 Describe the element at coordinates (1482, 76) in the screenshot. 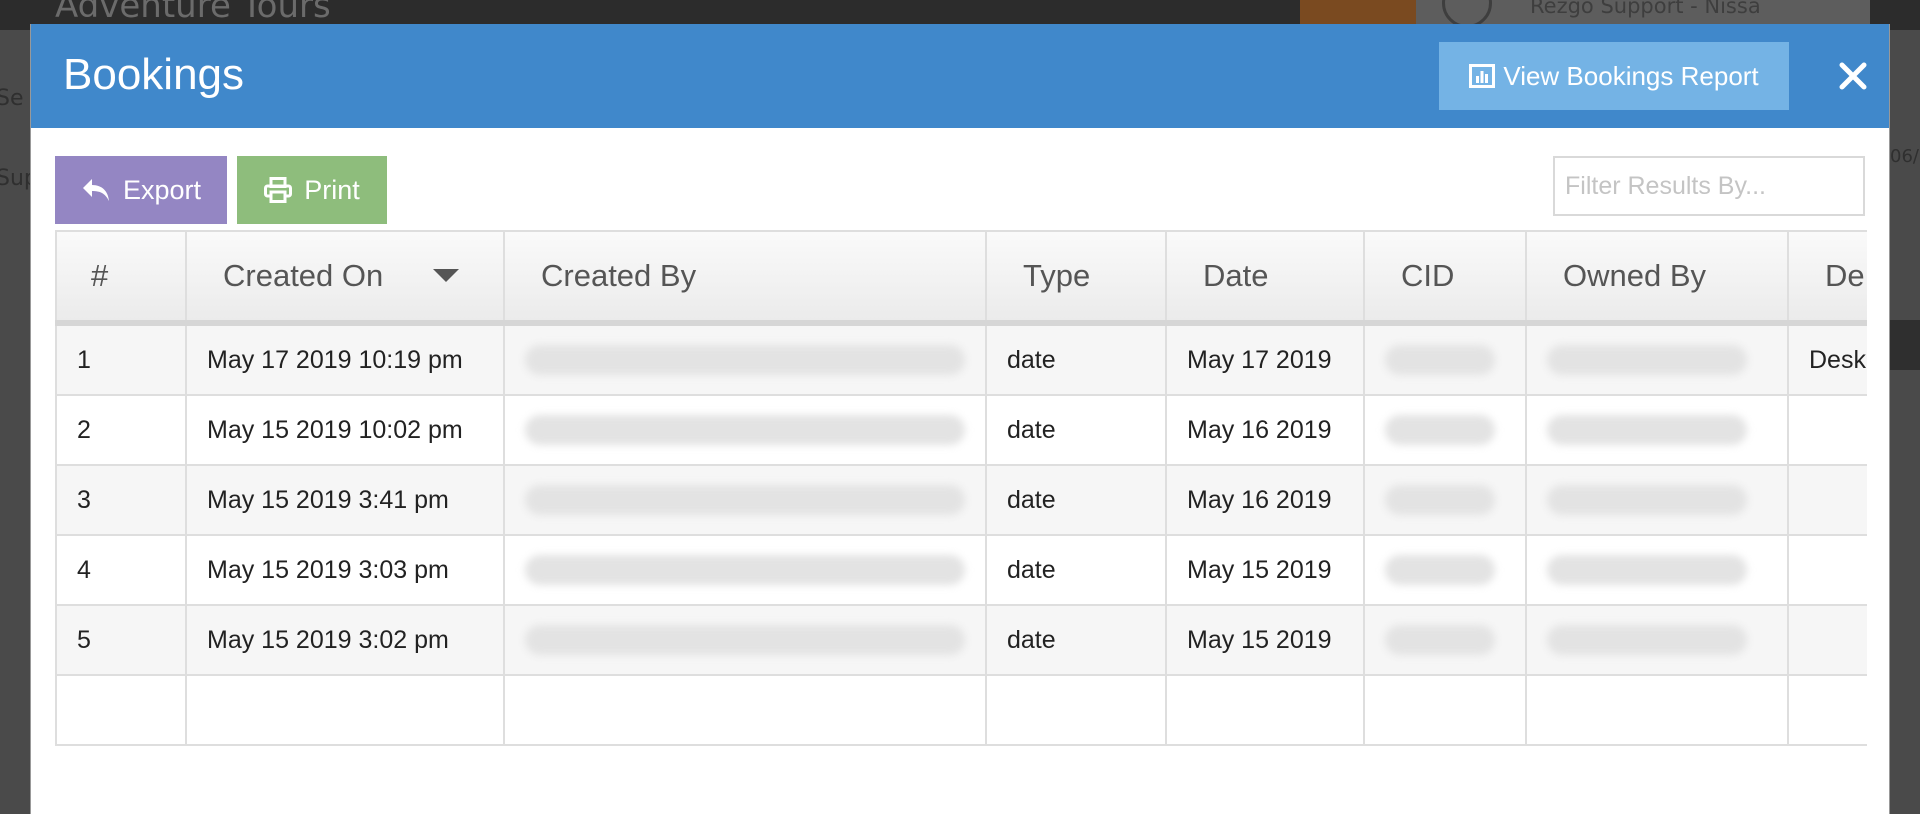

I see `bar-chart-icon` at that location.